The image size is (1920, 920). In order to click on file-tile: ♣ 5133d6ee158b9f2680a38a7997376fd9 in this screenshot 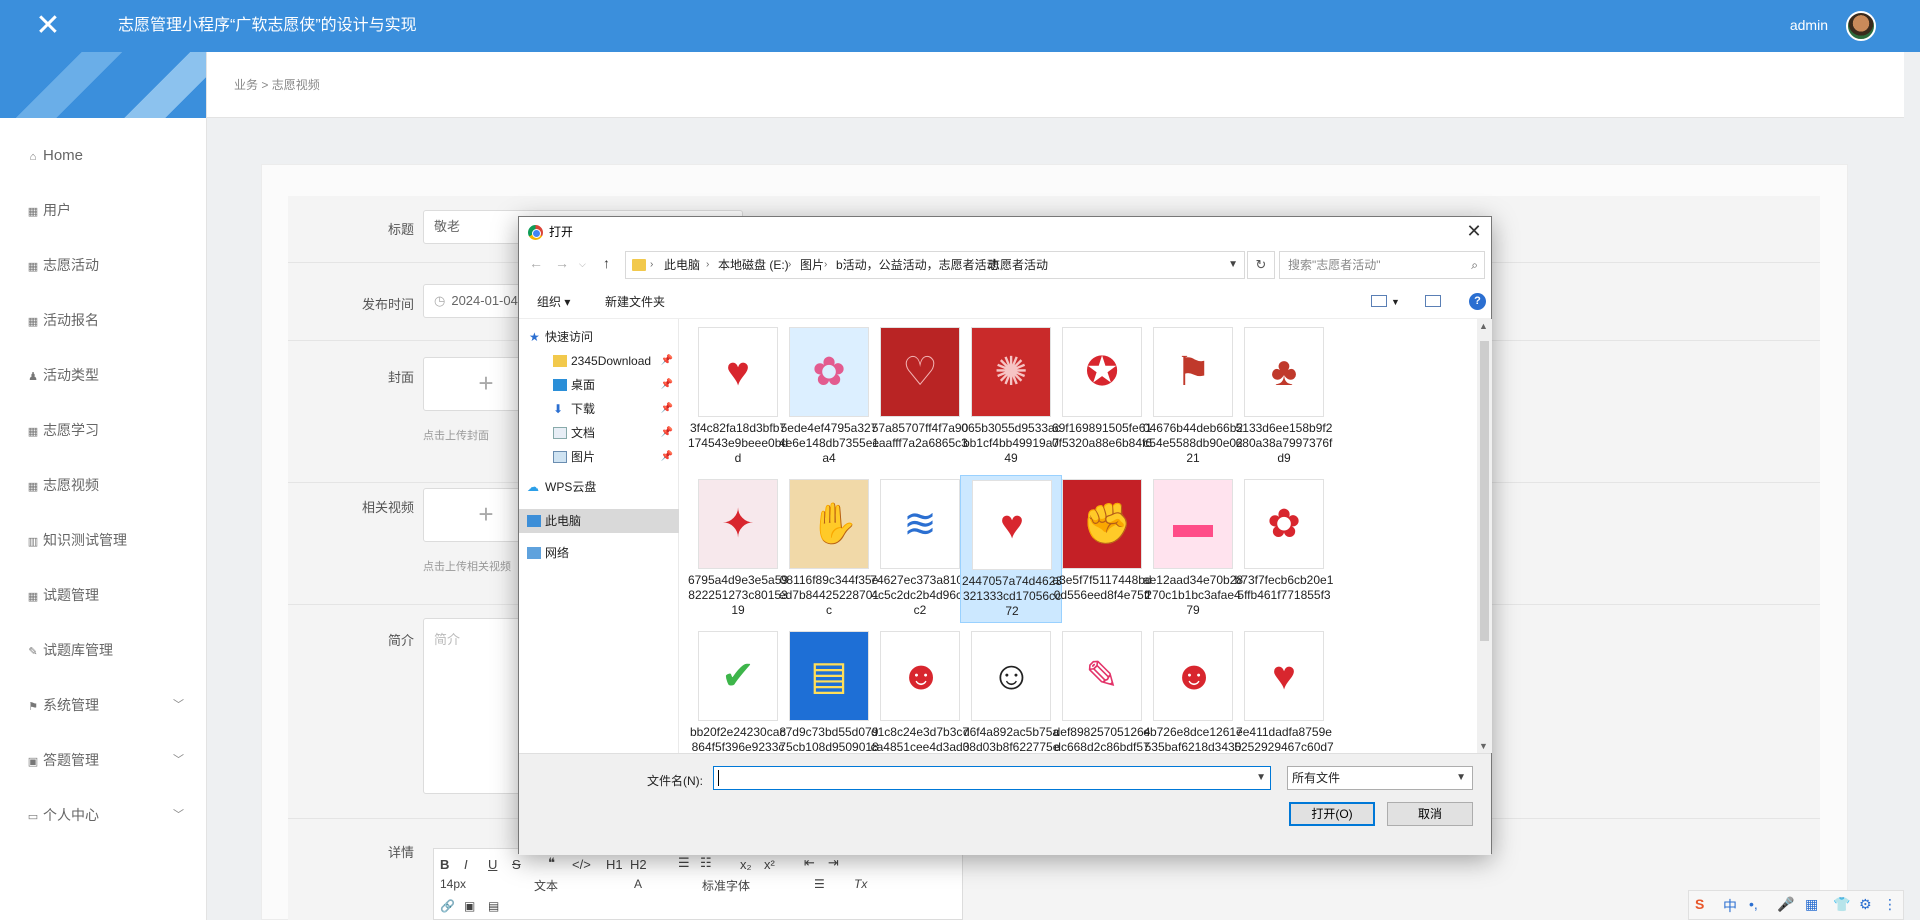, I will do `click(1284, 397)`.